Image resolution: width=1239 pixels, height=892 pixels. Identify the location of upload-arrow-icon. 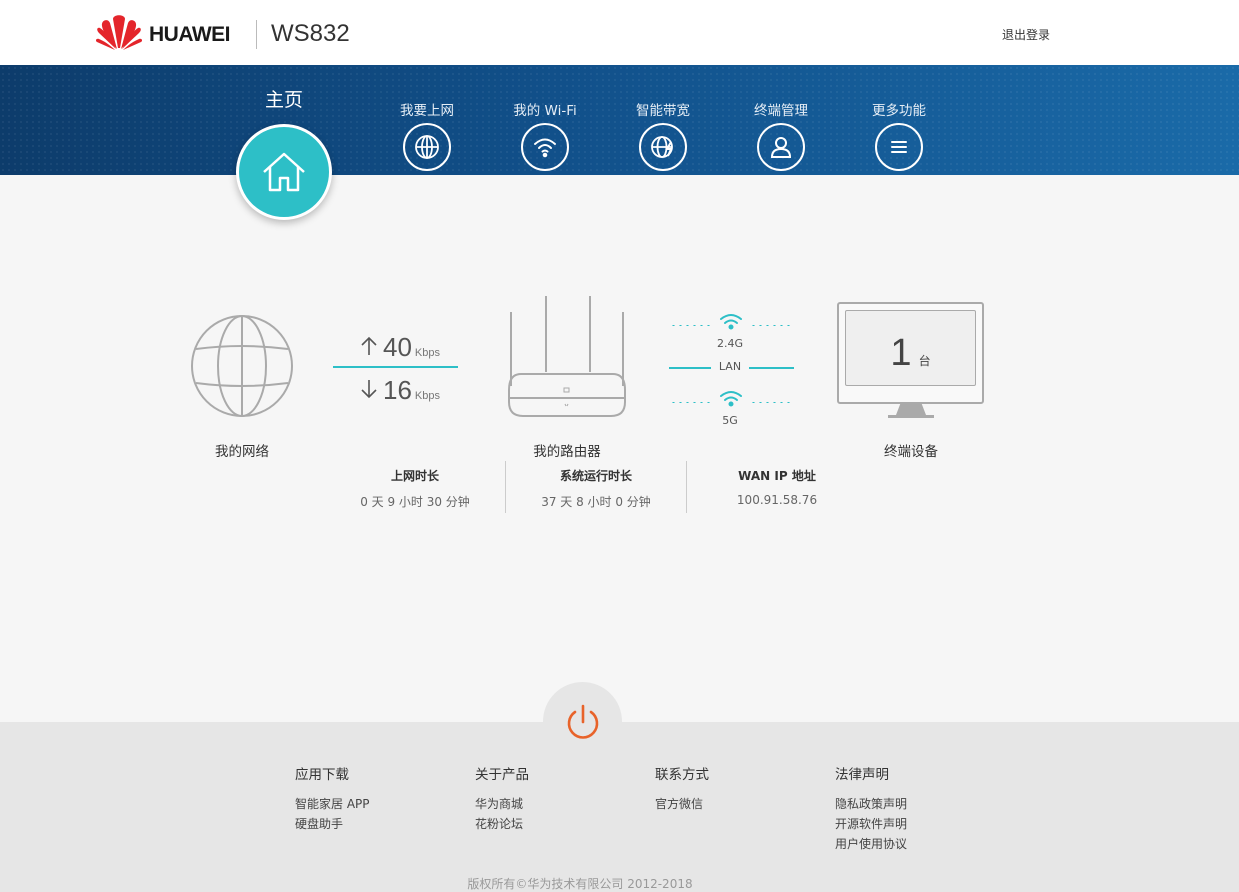
(369, 345).